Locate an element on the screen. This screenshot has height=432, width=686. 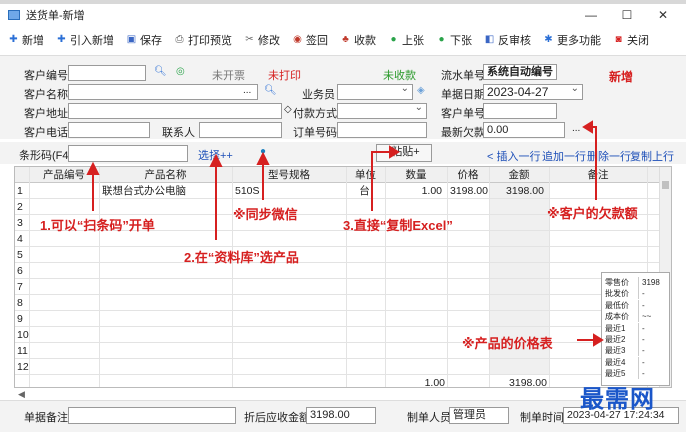
refresh-icon: ◎ is located at coordinates (180, 71).